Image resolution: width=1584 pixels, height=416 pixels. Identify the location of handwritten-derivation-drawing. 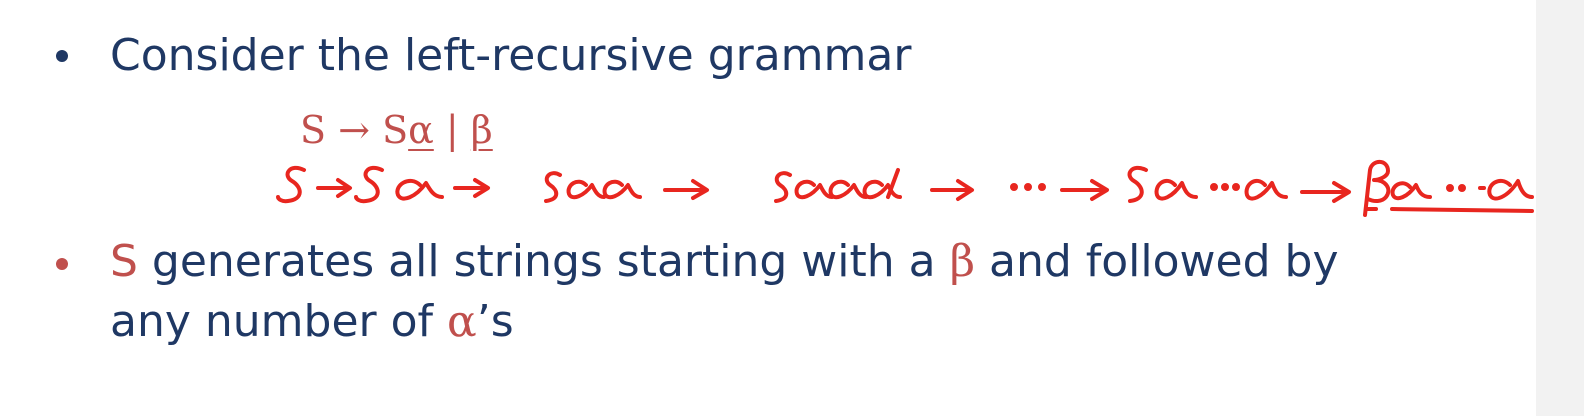
(905, 188).